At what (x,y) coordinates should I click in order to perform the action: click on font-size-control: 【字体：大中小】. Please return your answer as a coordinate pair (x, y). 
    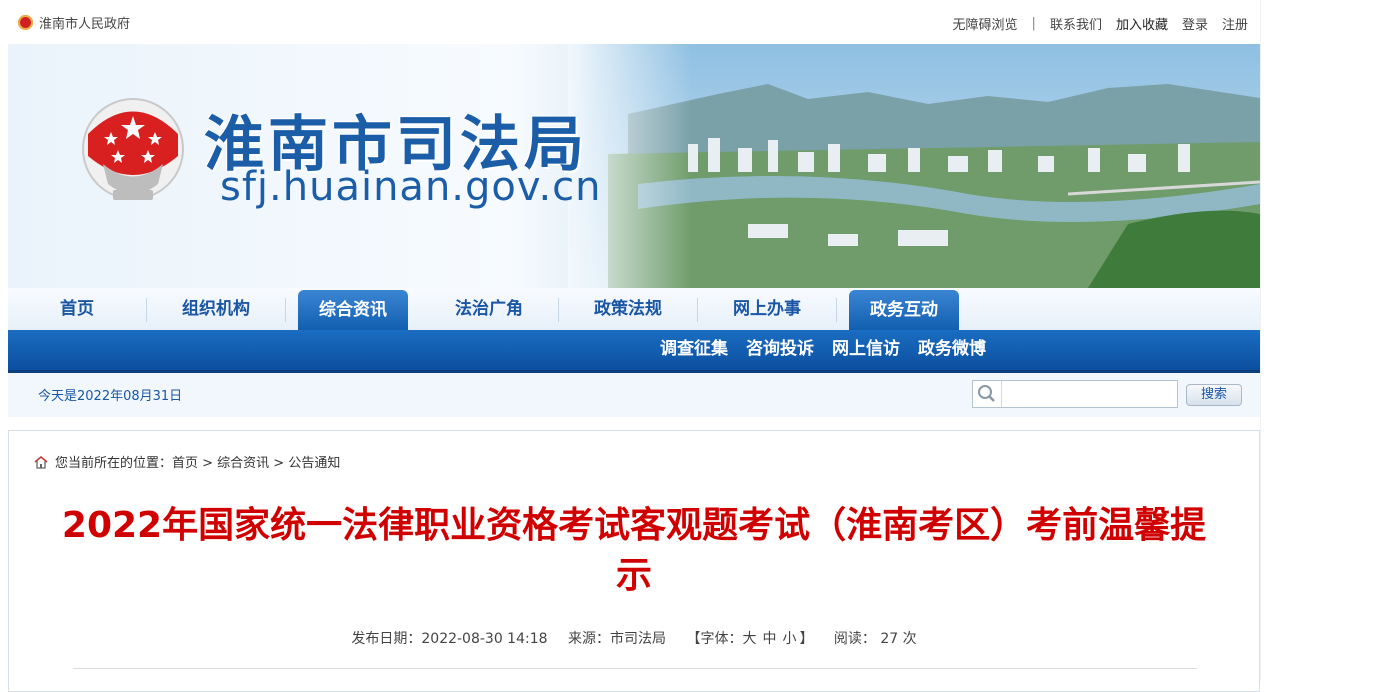
    Looking at the image, I should click on (749, 639).